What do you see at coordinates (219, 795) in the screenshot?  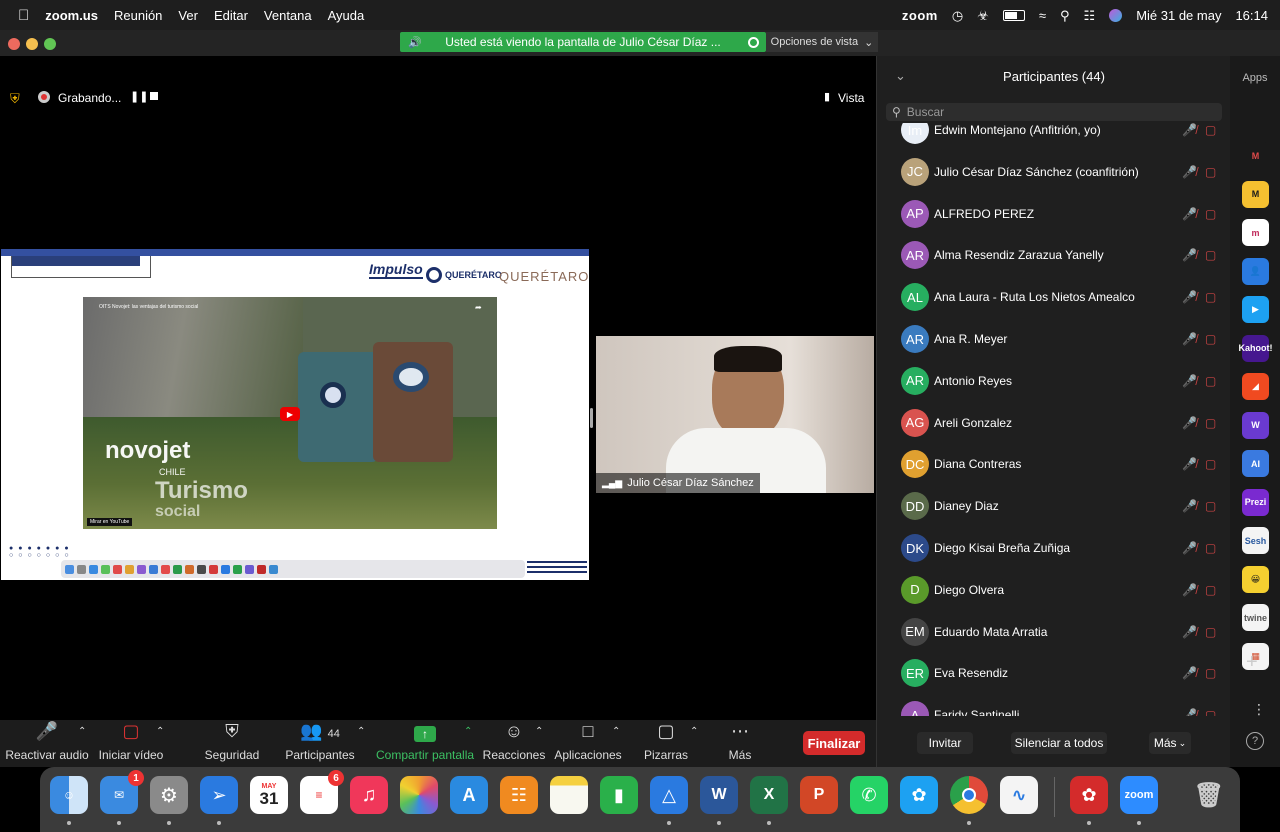 I see `safari-icon: ➢` at bounding box center [219, 795].